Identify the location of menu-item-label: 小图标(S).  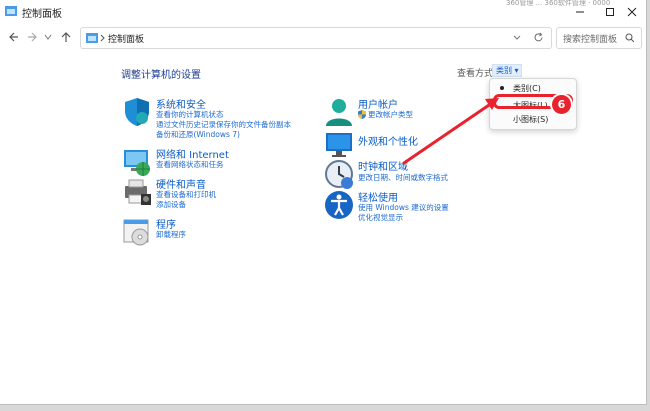
(531, 119).